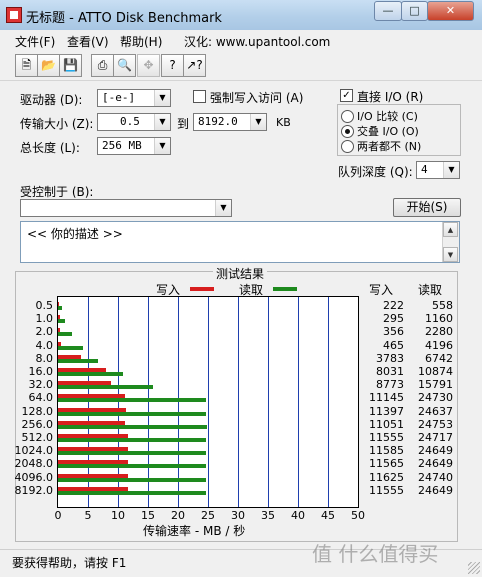 This screenshot has height=577, width=482. Describe the element at coordinates (178, 515) in the screenshot. I see `x-tick-label: 20` at that location.